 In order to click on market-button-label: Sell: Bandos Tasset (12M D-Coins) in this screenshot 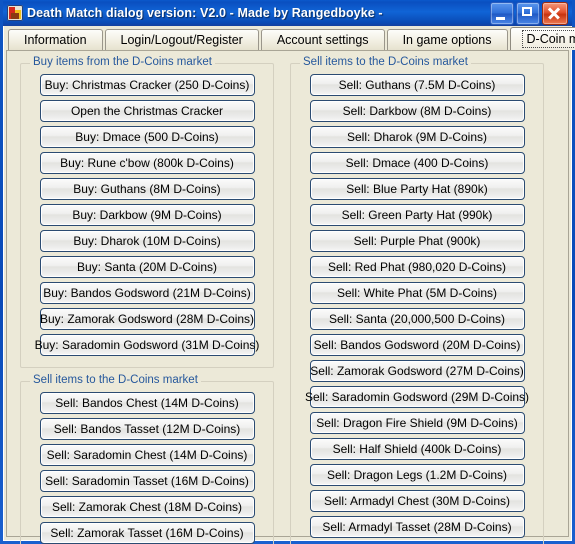, I will do `click(147, 429)`.